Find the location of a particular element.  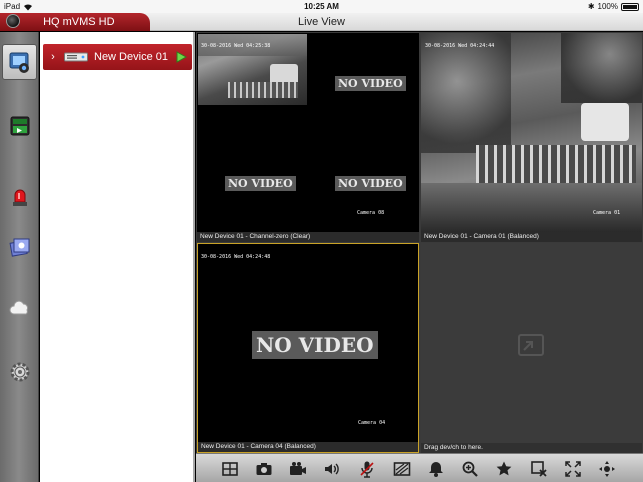

audio-button is located at coordinates (332, 469).